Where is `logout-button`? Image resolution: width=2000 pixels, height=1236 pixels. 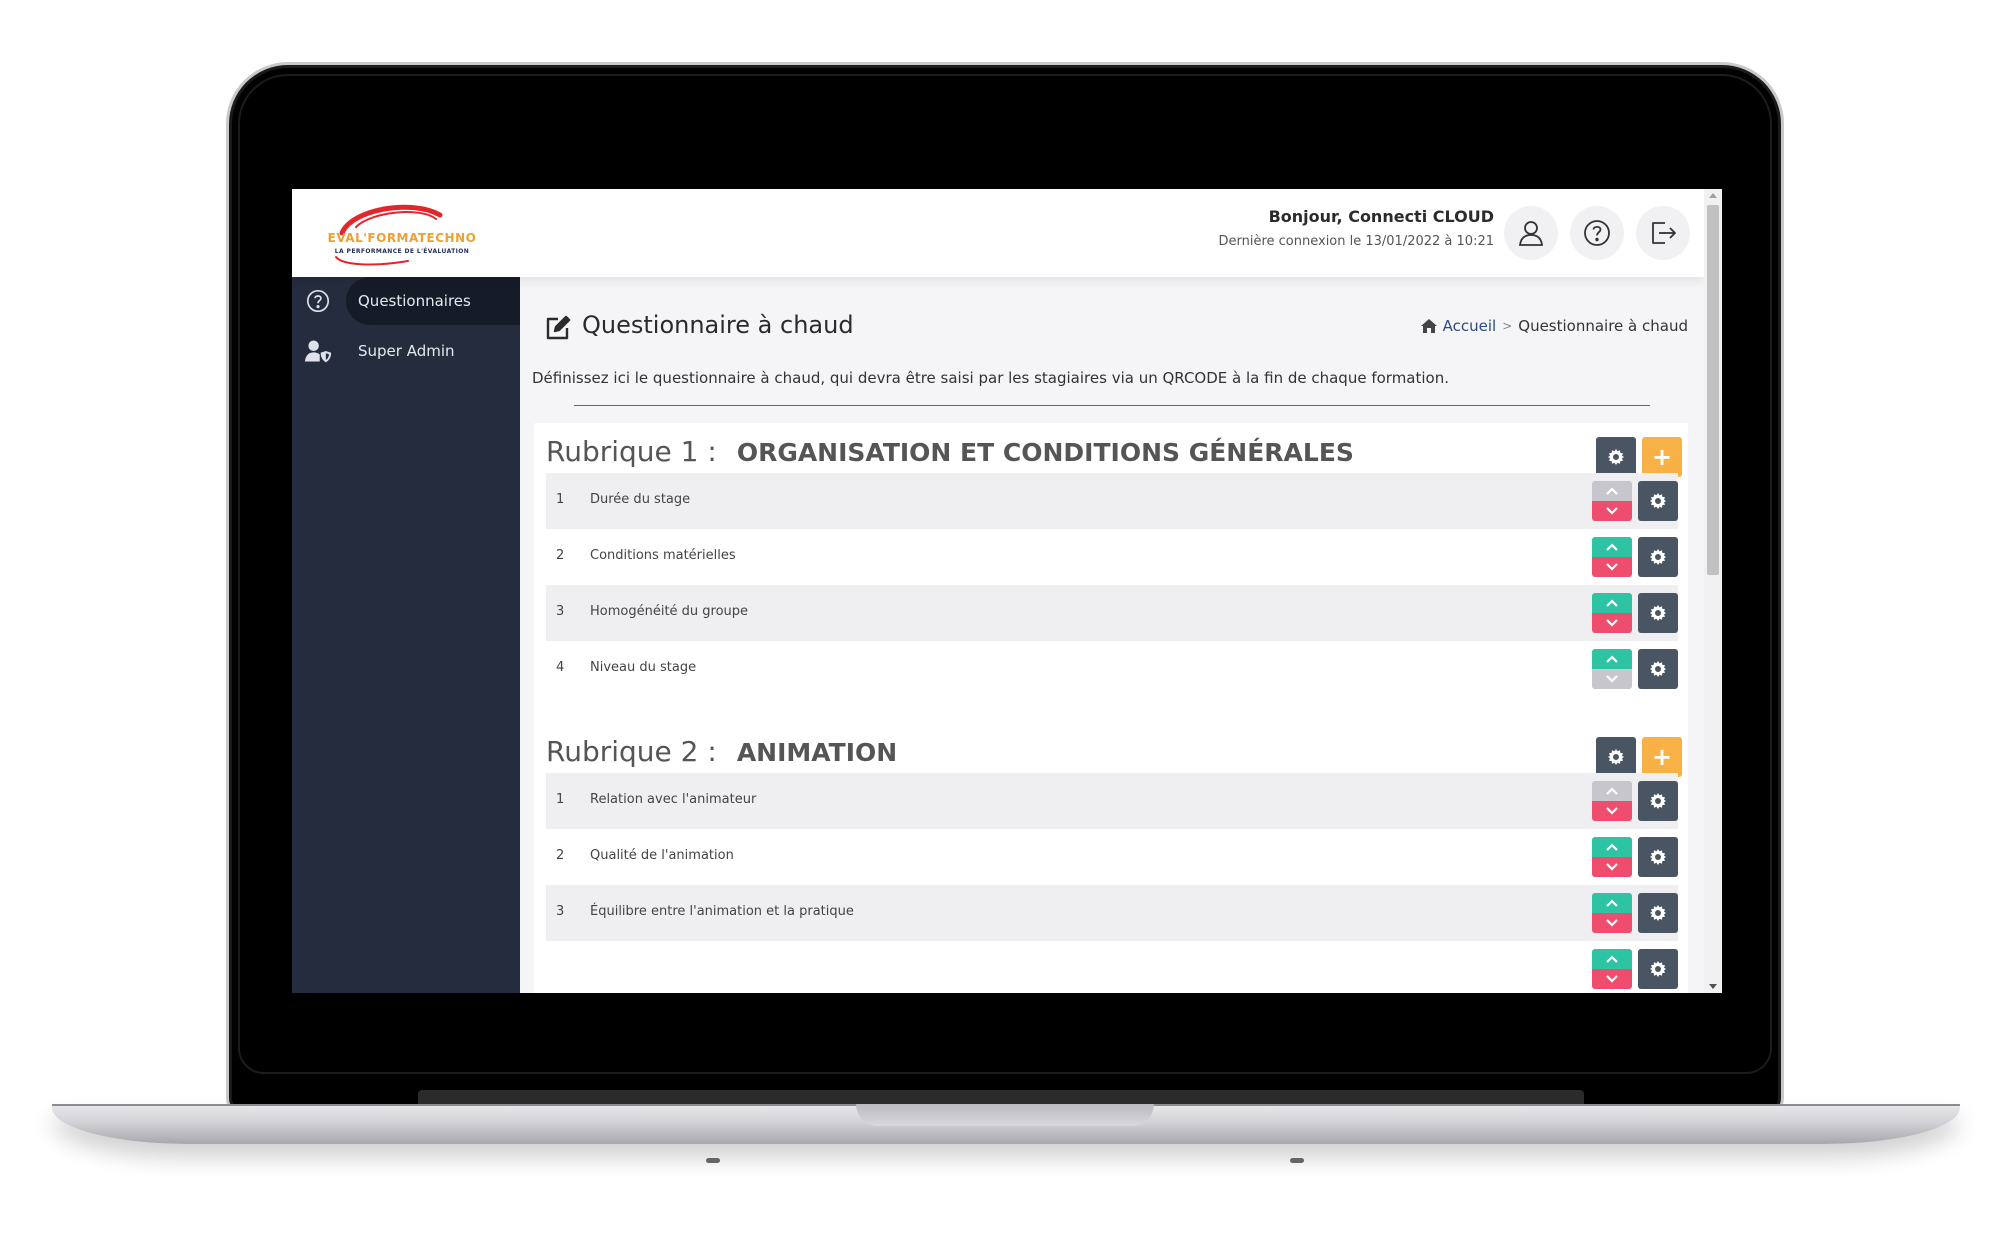
logout-button is located at coordinates (1663, 233).